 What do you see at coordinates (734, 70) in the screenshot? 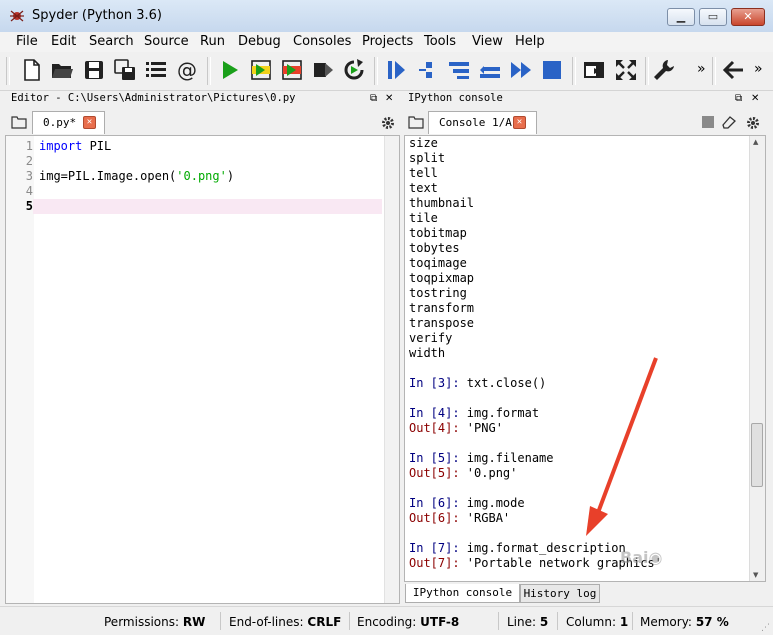
I see `back-arrow-icon` at bounding box center [734, 70].